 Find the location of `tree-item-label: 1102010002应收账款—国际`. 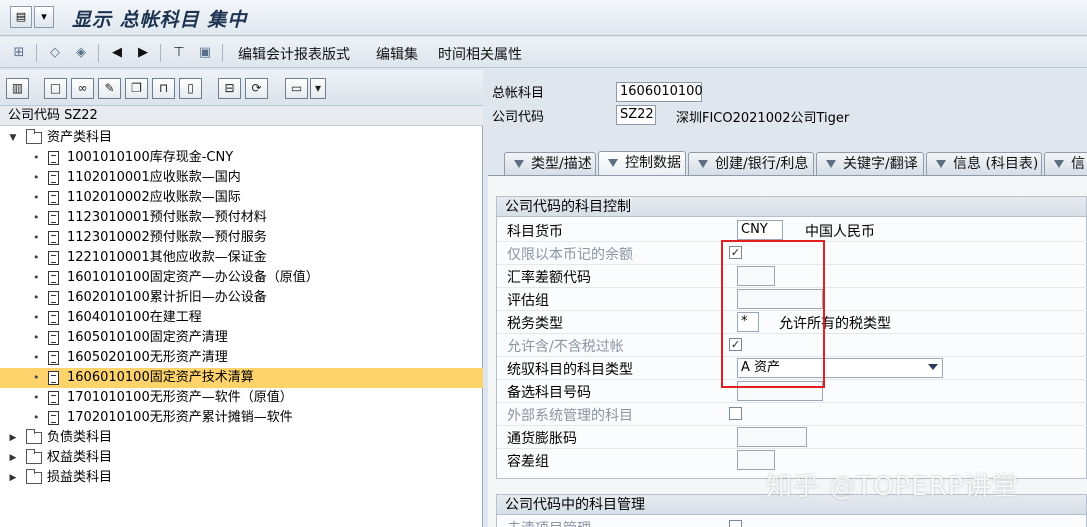

tree-item-label: 1102010002应收账款—国际 is located at coordinates (154, 197).